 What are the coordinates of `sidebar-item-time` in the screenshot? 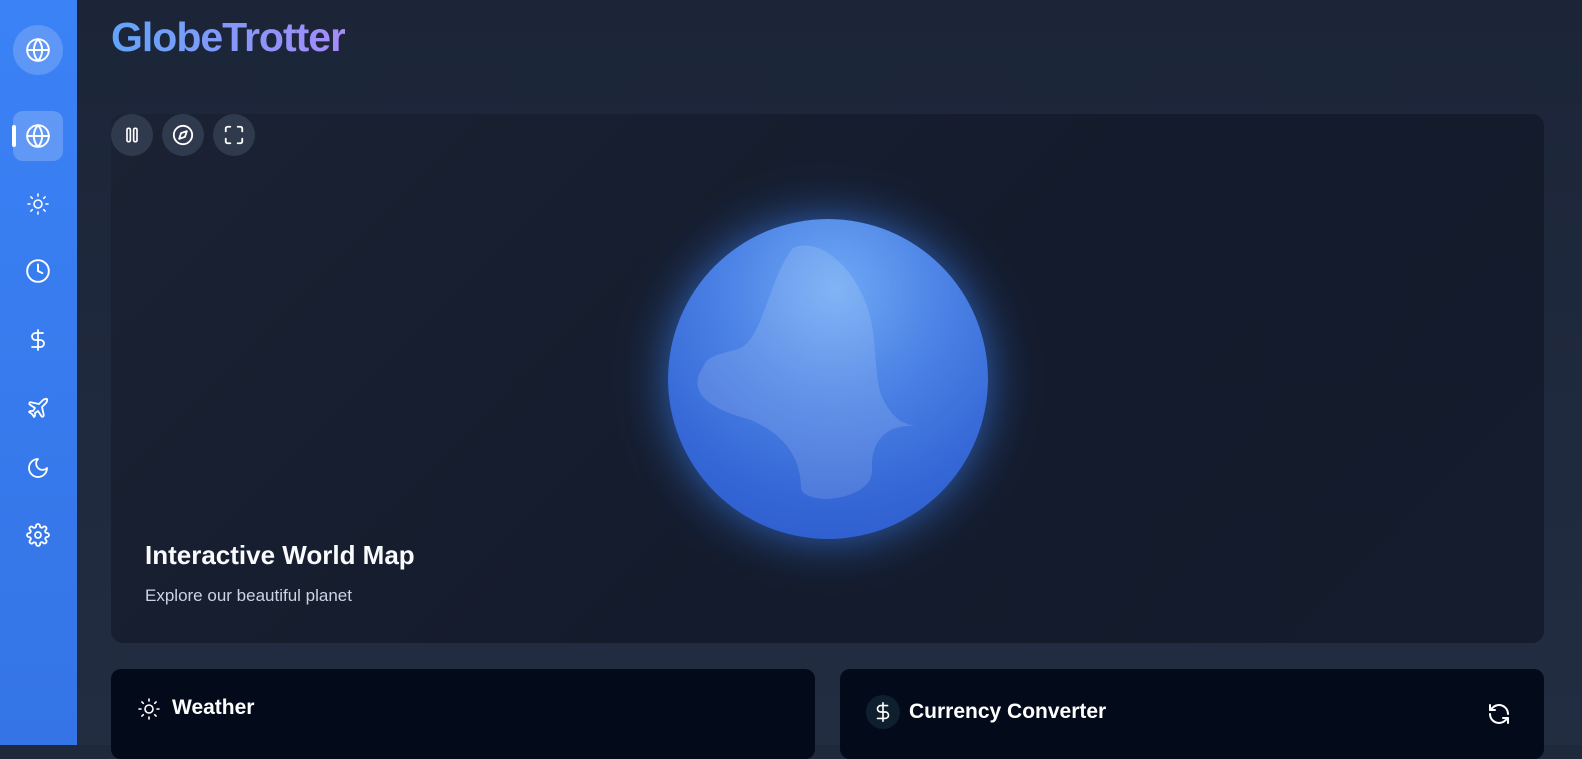 It's located at (38, 271).